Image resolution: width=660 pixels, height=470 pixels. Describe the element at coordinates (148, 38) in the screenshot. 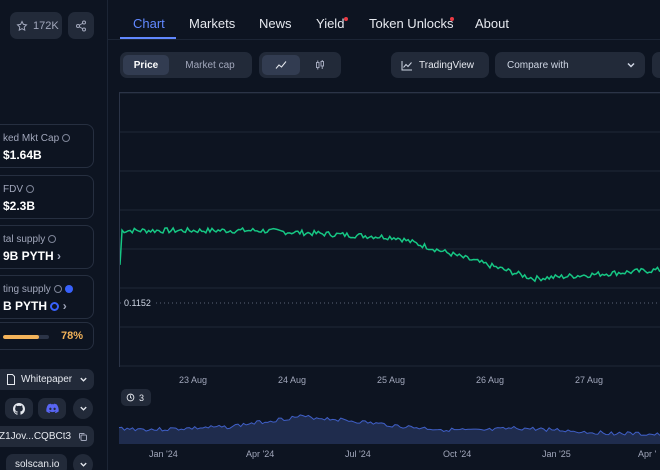

I see `active-tab-indicator` at that location.